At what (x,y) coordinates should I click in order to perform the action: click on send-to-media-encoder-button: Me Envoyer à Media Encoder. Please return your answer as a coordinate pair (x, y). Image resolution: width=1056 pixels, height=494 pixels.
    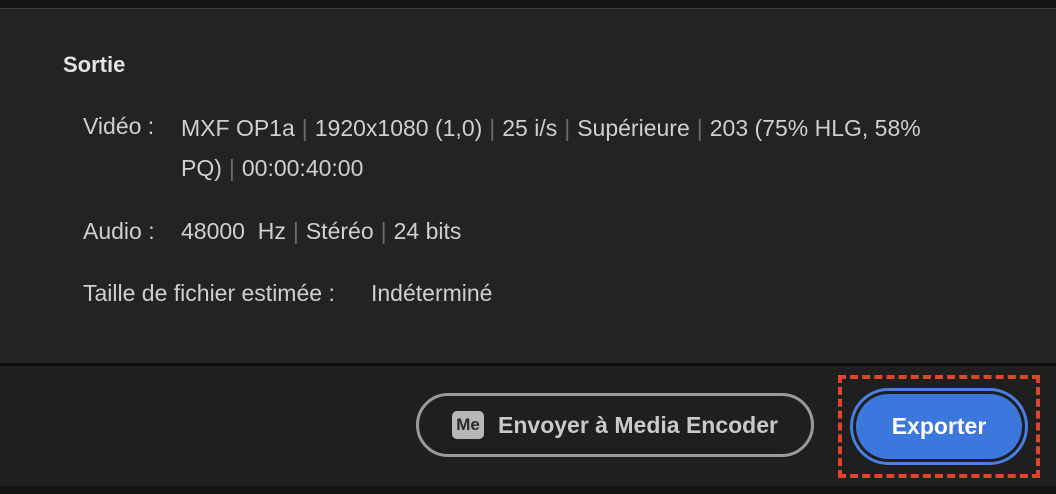
    Looking at the image, I should click on (615, 425).